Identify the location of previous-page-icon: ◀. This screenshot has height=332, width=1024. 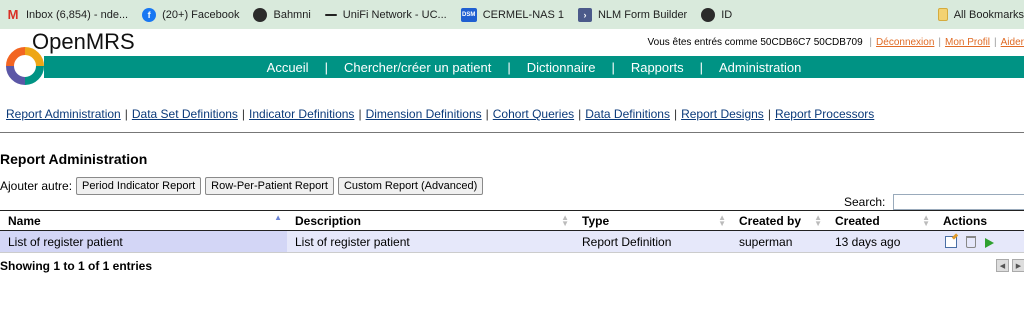
(1002, 265).